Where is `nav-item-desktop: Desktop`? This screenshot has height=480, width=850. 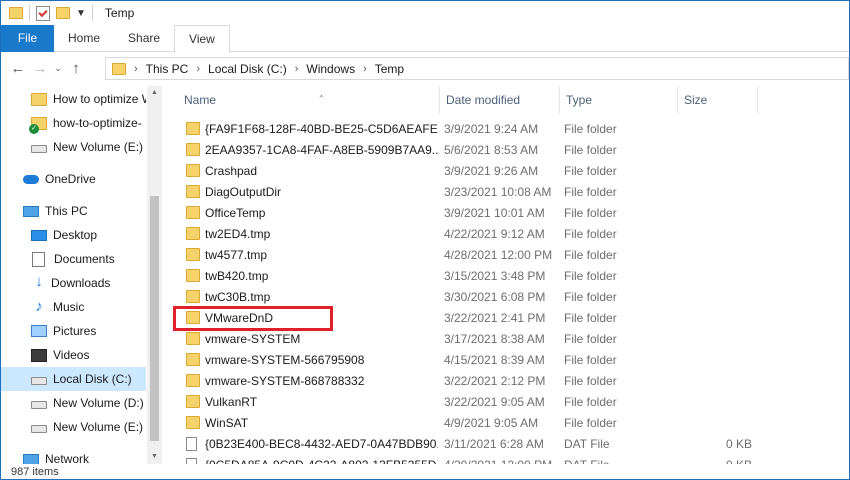 nav-item-desktop: Desktop is located at coordinates (73, 235).